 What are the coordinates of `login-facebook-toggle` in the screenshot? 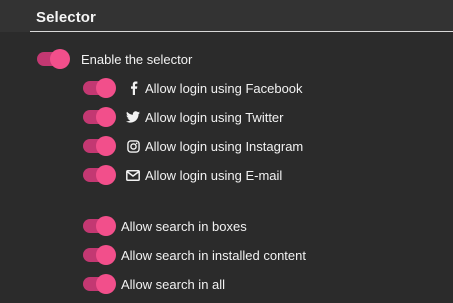 It's located at (99, 88).